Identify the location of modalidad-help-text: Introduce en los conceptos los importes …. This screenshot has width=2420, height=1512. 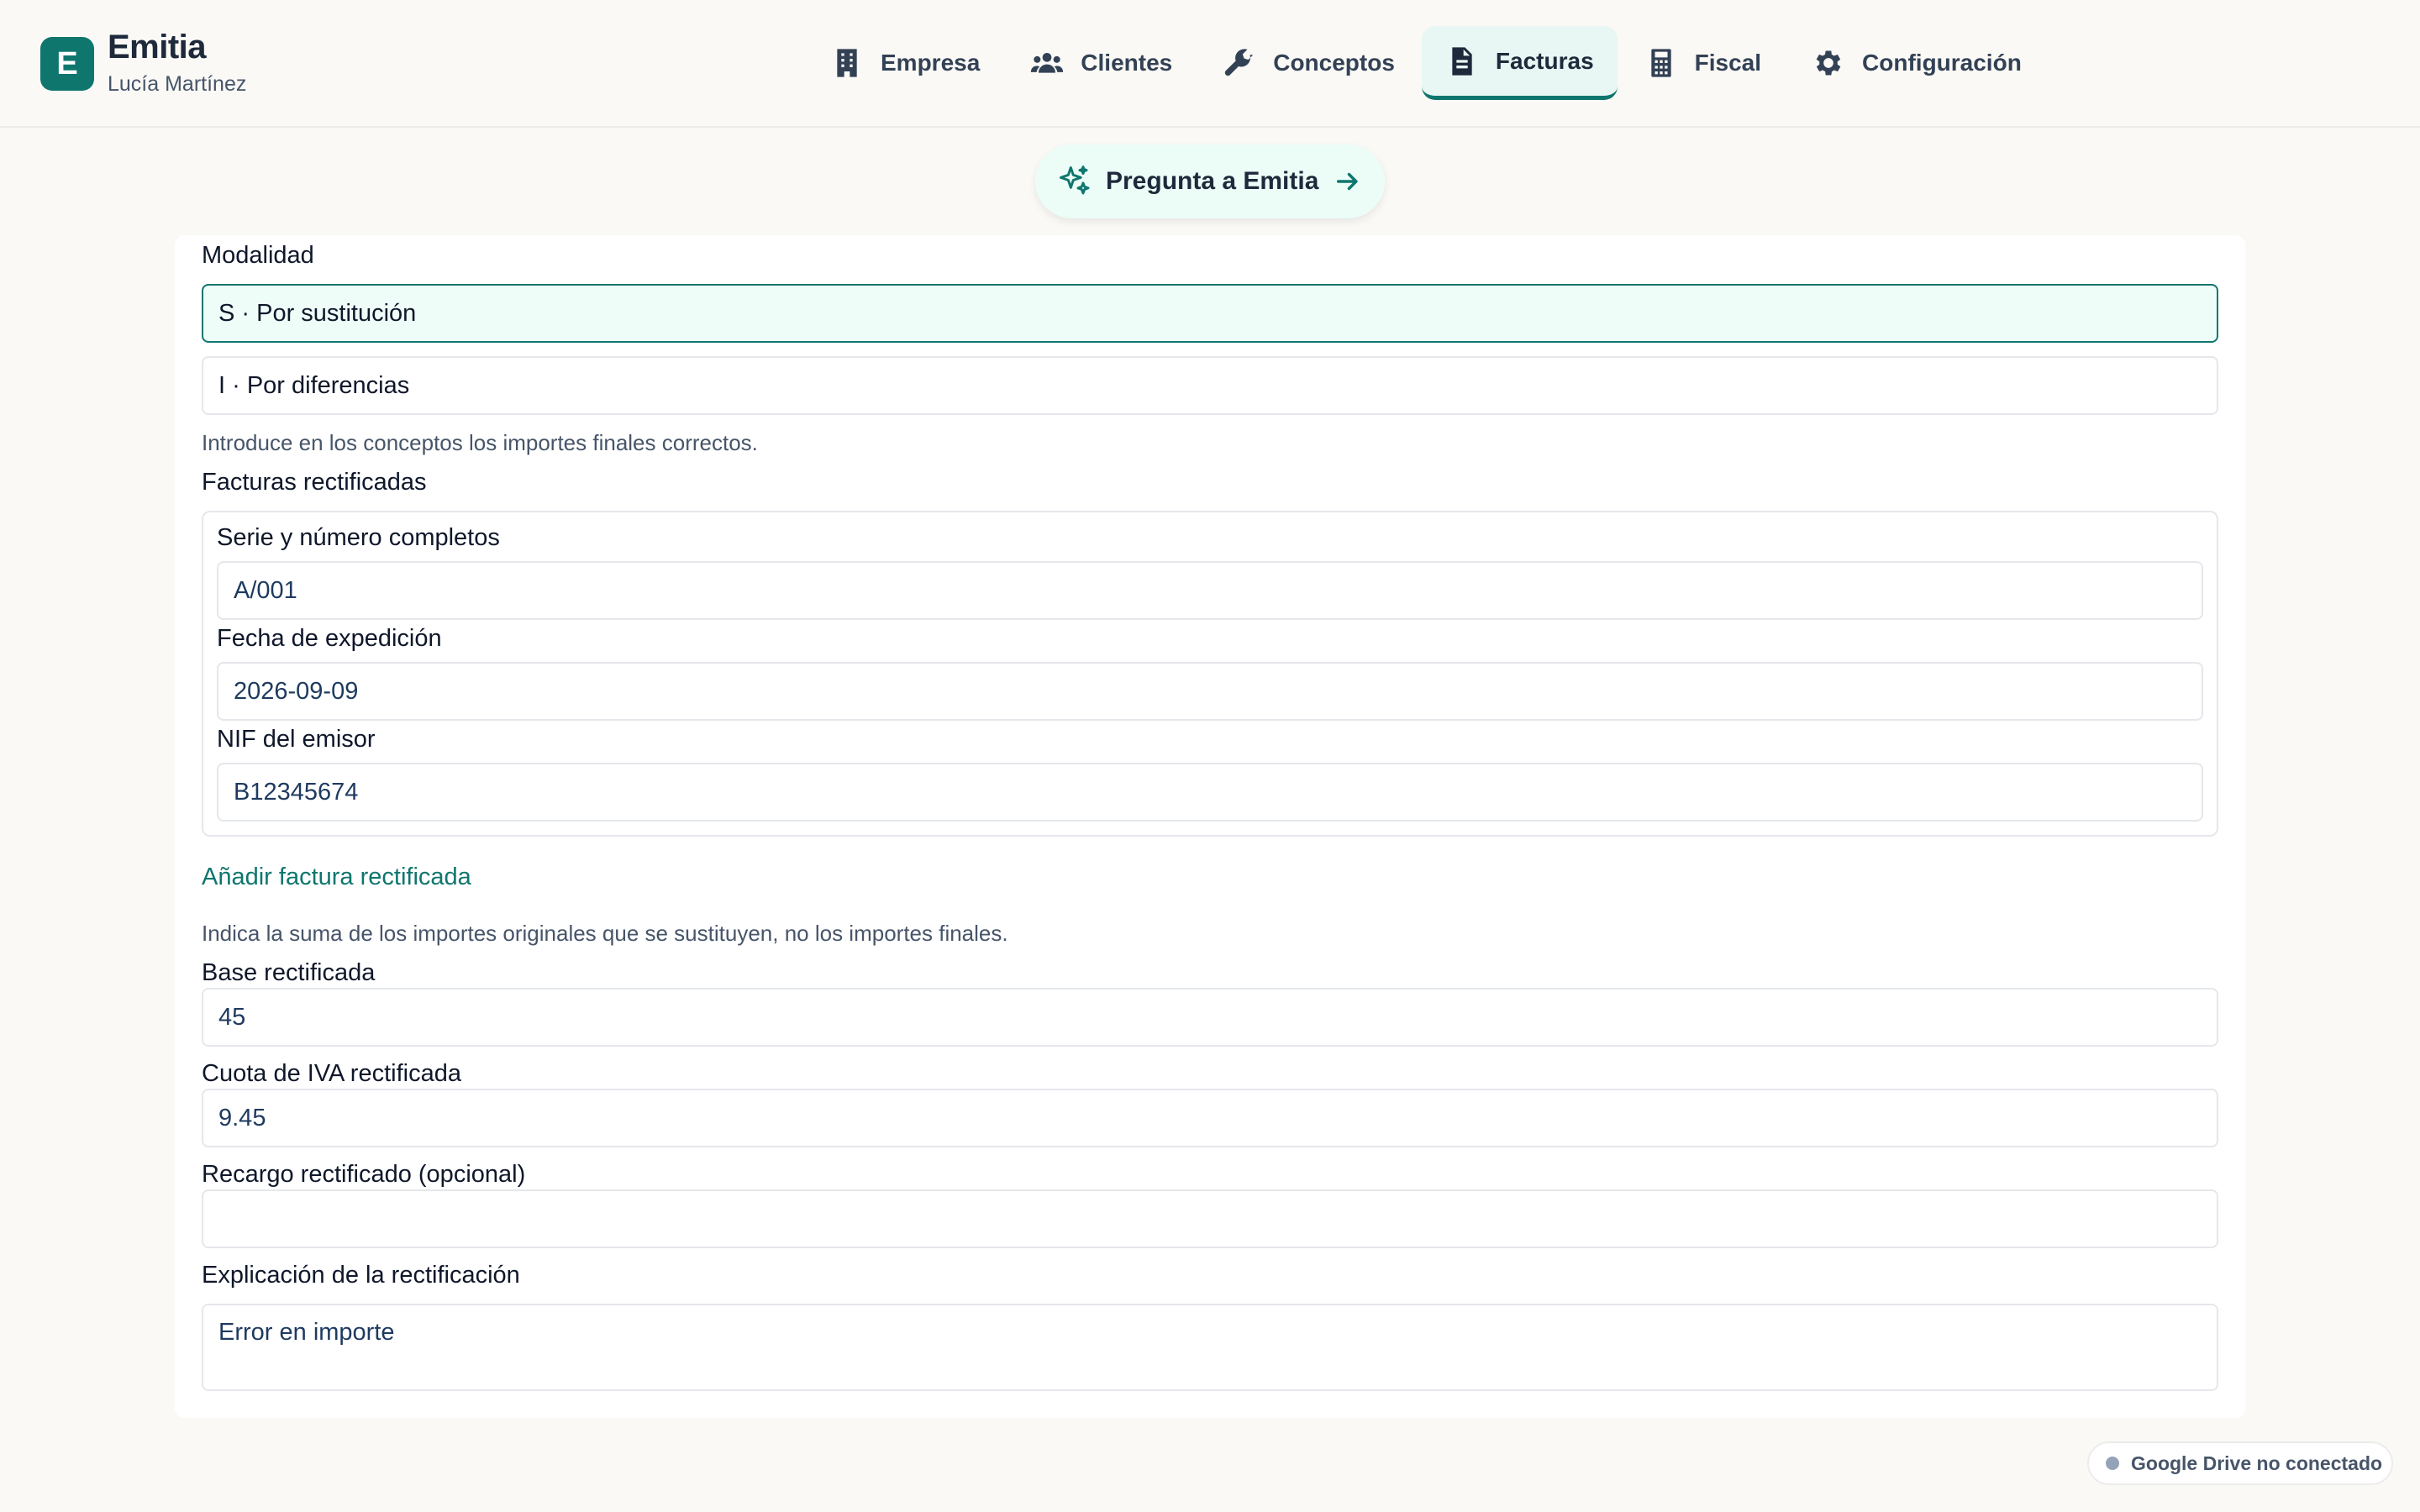
(480, 442).